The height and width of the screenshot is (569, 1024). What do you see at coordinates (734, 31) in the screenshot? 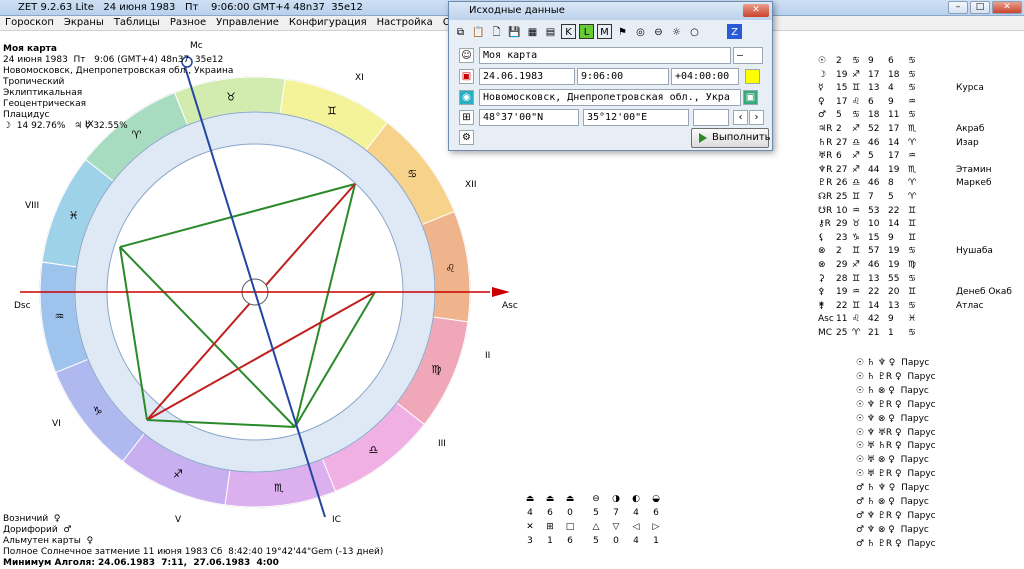
I see `z-icon: Z` at bounding box center [734, 31].